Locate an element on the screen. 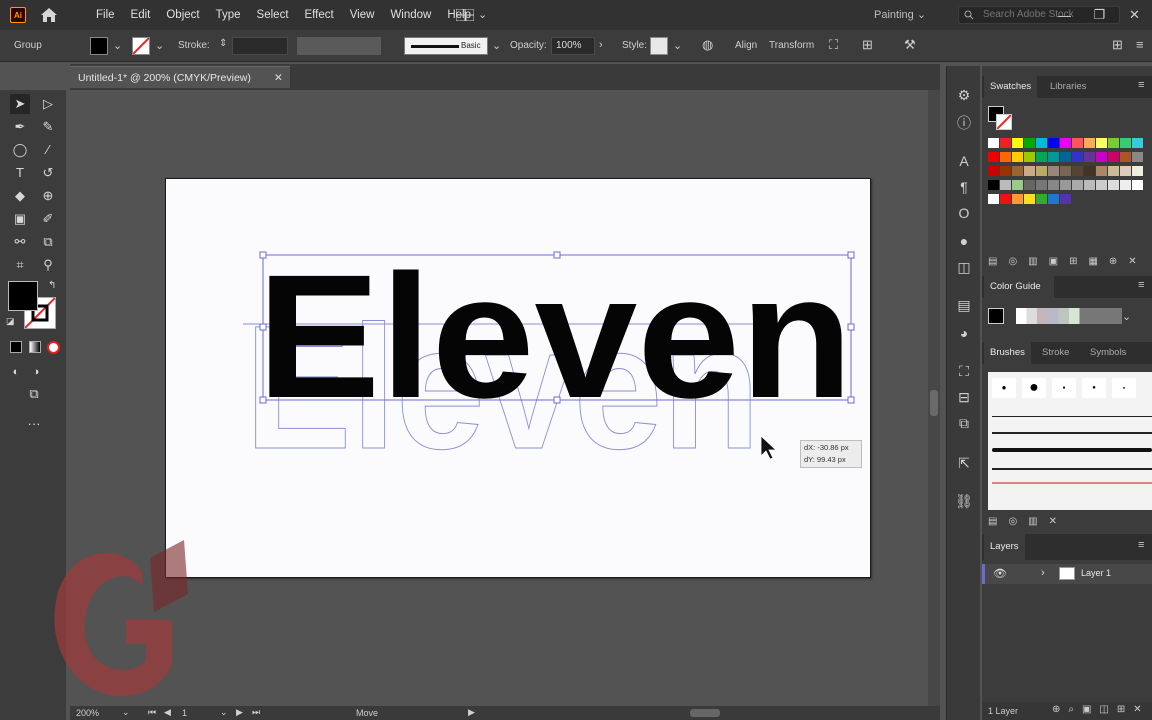 The width and height of the screenshot is (1152, 720). menu-object: Object is located at coordinates (182, 15).